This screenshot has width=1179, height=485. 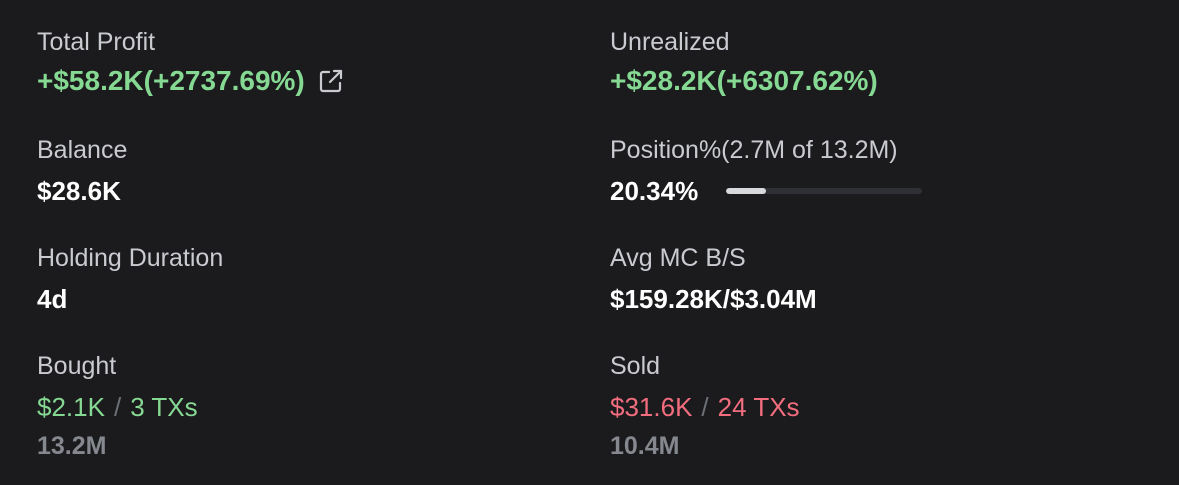 I want to click on total-profit-value-row: +$58.2K(+2737.69%), so click(x=191, y=81).